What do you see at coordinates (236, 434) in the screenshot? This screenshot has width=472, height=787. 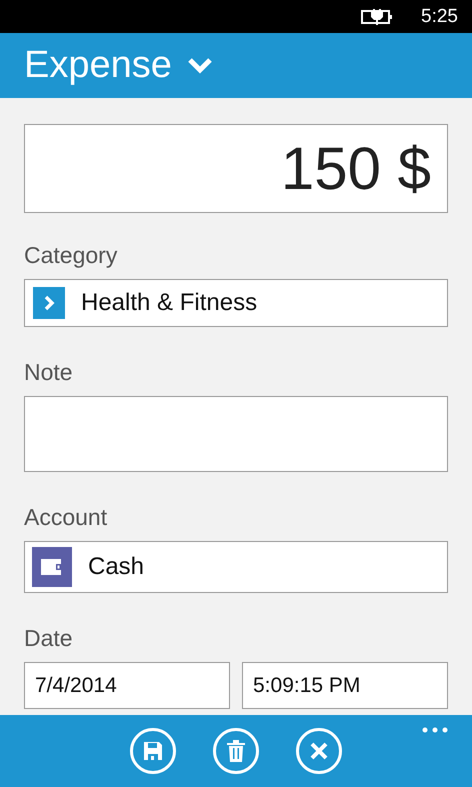 I see `note-field` at bounding box center [236, 434].